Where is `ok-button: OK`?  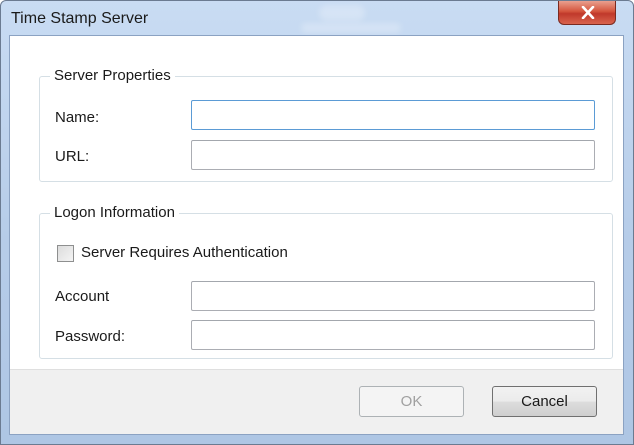 ok-button: OK is located at coordinates (411, 401).